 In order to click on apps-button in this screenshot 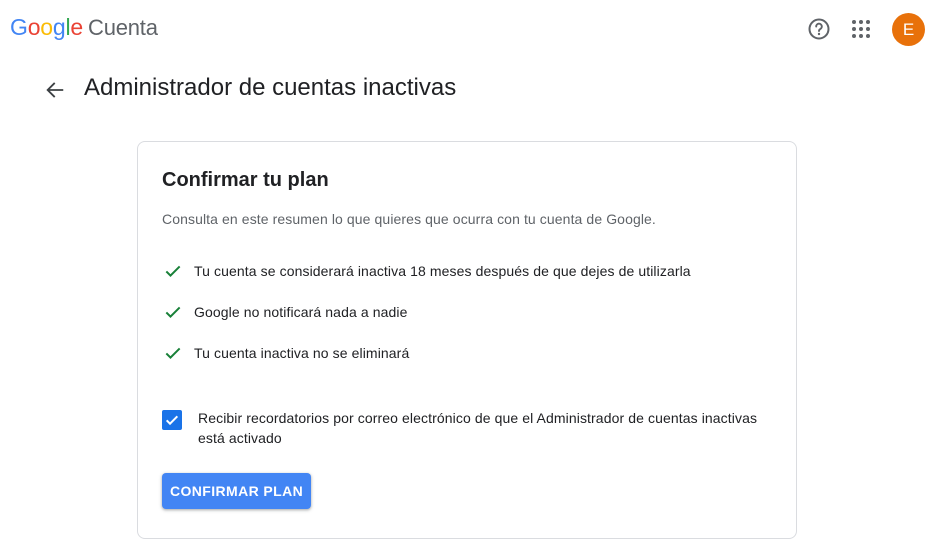, I will do `click(861, 29)`.